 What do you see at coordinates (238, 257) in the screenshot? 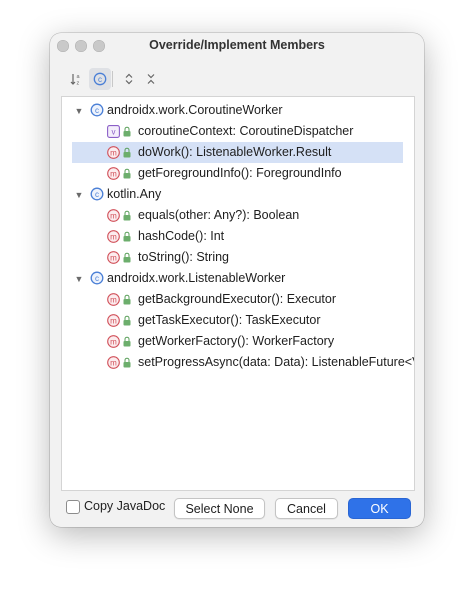
I see `tree-member-row: m toString(): String` at bounding box center [238, 257].